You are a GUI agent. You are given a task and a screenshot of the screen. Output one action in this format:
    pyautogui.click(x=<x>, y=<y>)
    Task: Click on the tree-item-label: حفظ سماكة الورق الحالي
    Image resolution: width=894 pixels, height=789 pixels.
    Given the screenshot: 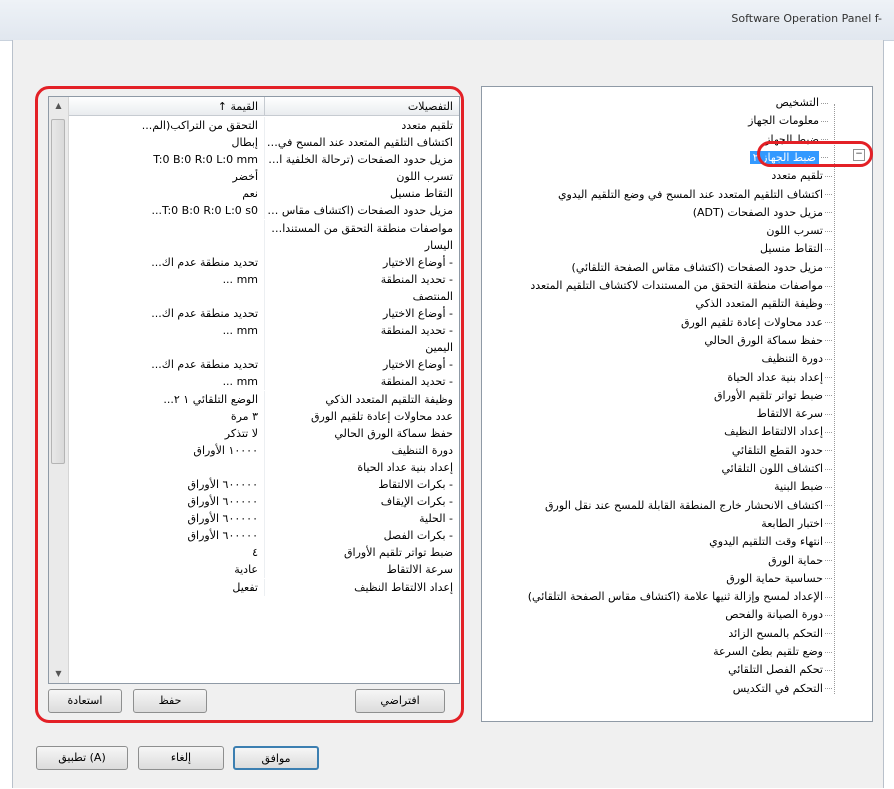 What is the action you would take?
    pyautogui.click(x=763, y=340)
    